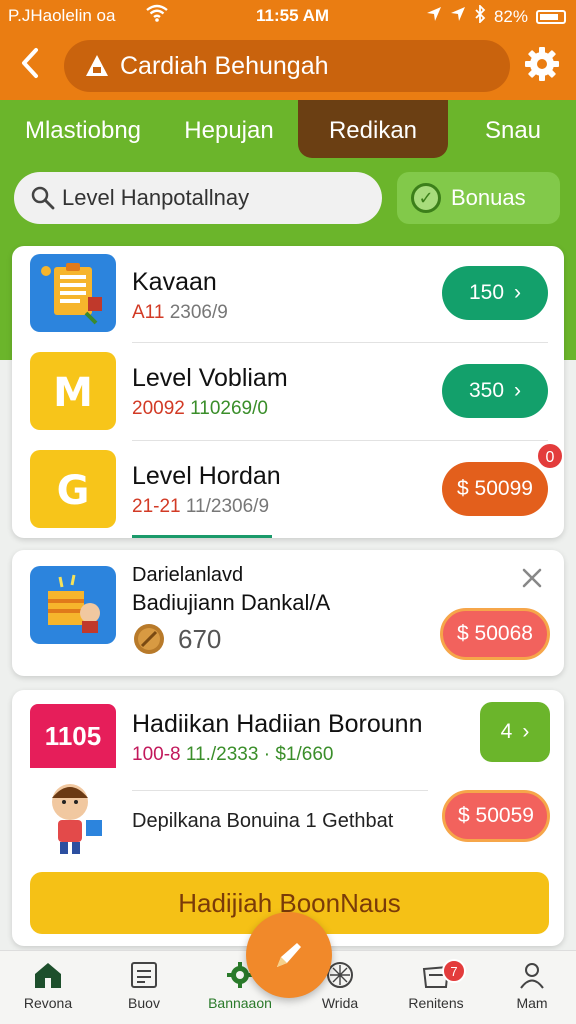 The width and height of the screenshot is (576, 1024). I want to click on home-icon, so click(48, 975).